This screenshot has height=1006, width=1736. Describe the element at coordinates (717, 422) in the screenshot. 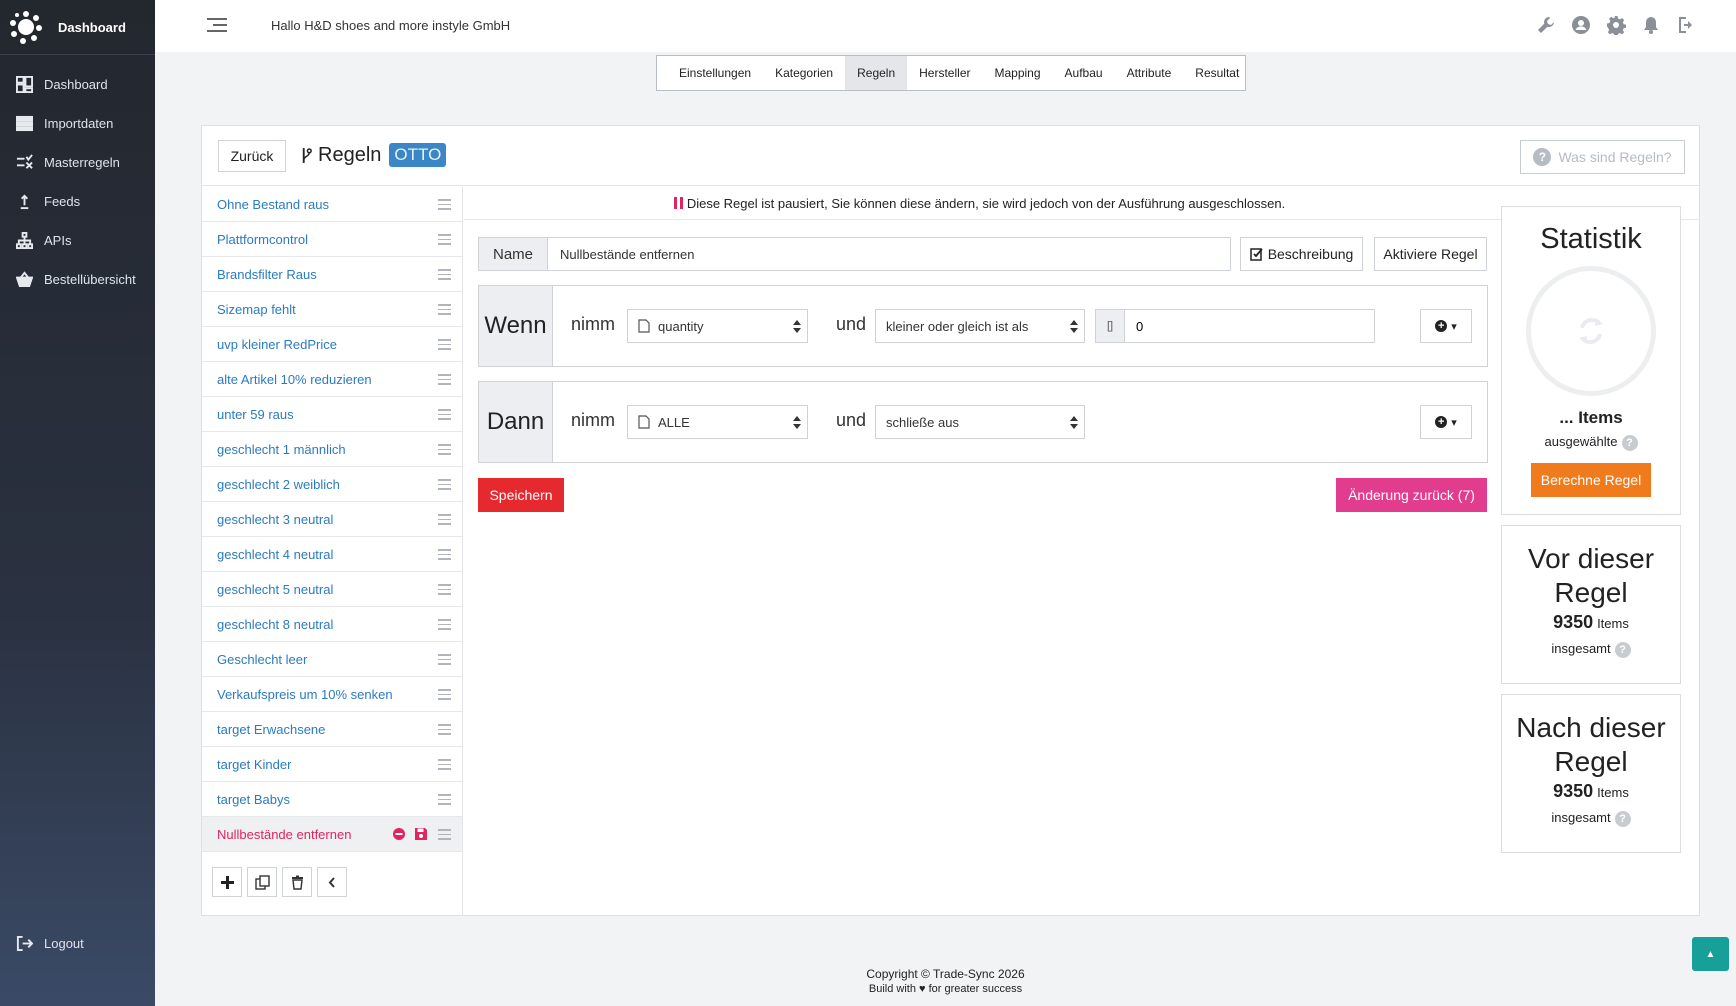

I see `then-field-select: ALLE` at that location.